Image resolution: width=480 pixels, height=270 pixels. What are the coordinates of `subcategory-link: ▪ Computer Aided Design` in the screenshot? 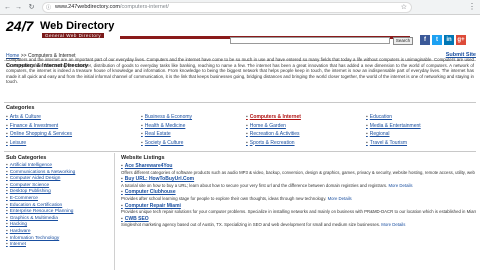 It's located at (61, 179).